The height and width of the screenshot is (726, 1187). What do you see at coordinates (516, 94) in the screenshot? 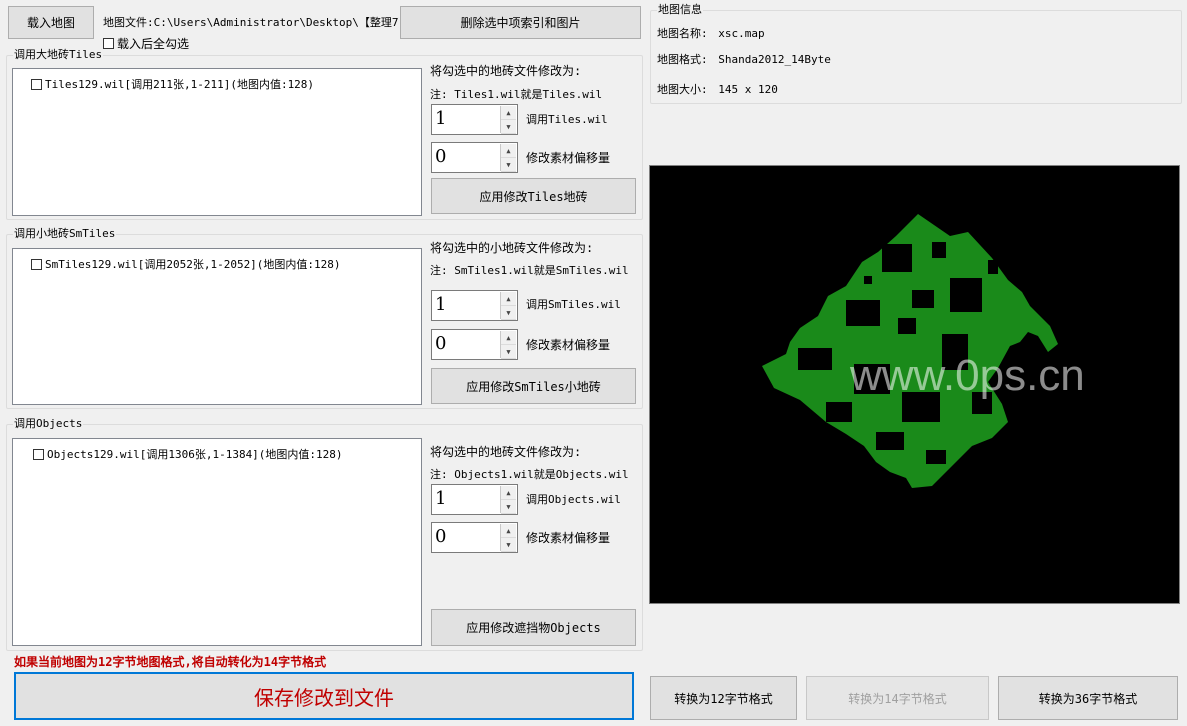
I see `tiles-note: 注: Tiles1.wil就是Tiles.wil` at bounding box center [516, 94].